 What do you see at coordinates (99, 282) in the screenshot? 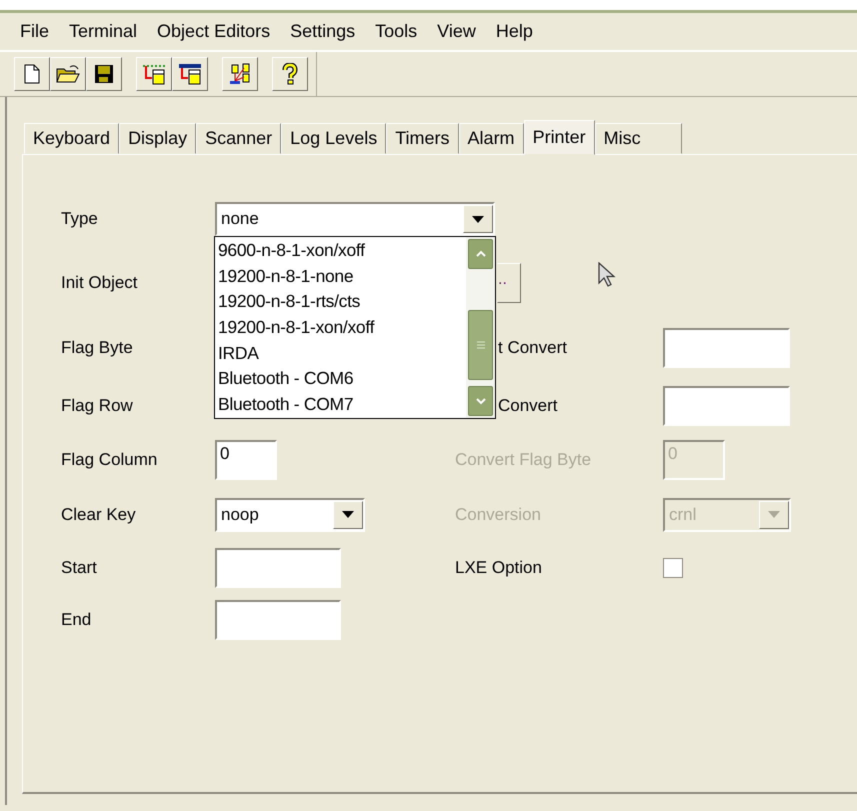
I see `field-label: Init Object` at bounding box center [99, 282].